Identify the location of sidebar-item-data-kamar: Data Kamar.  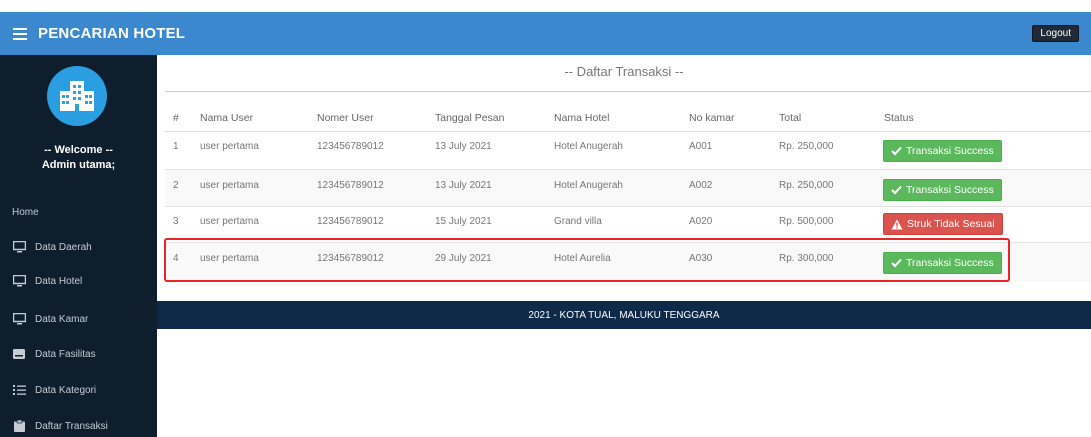
(82, 319).